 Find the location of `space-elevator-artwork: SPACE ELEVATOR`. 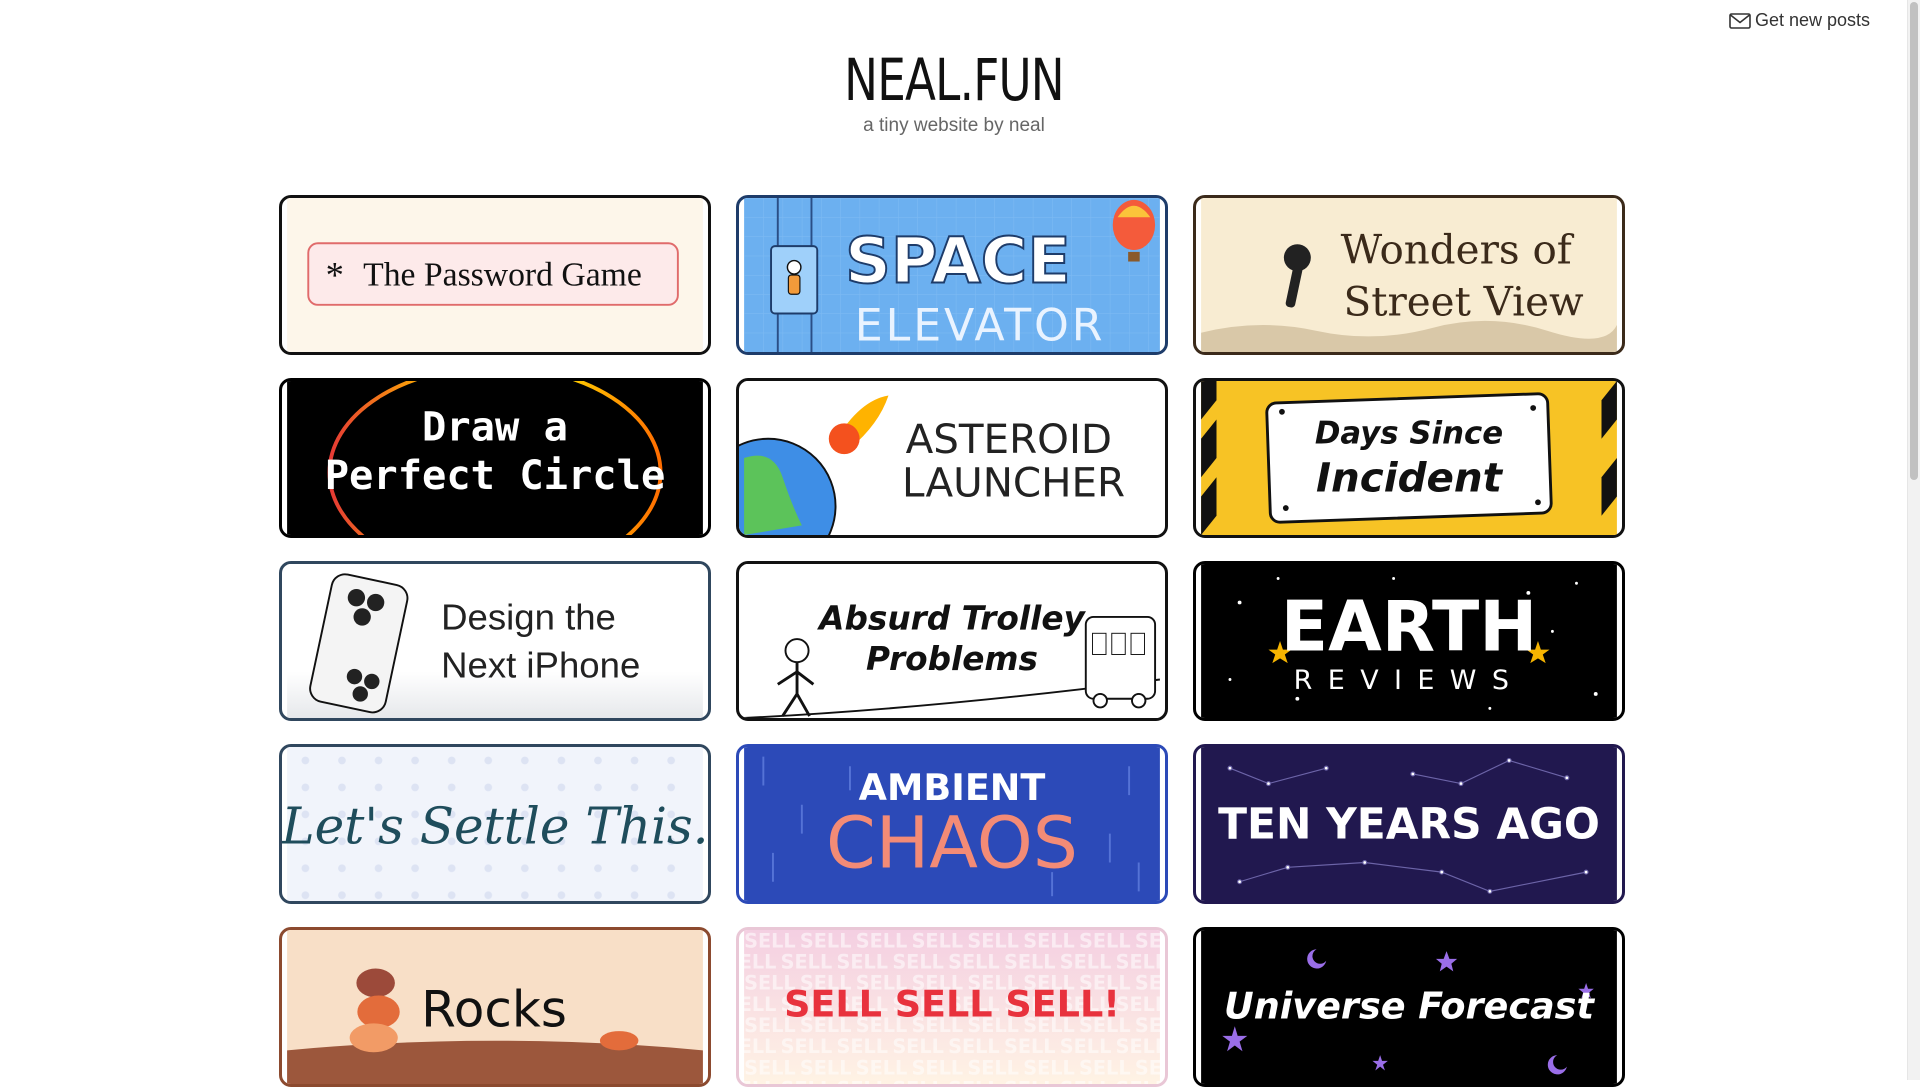

space-elevator-artwork: SPACE ELEVATOR is located at coordinates (952, 275).